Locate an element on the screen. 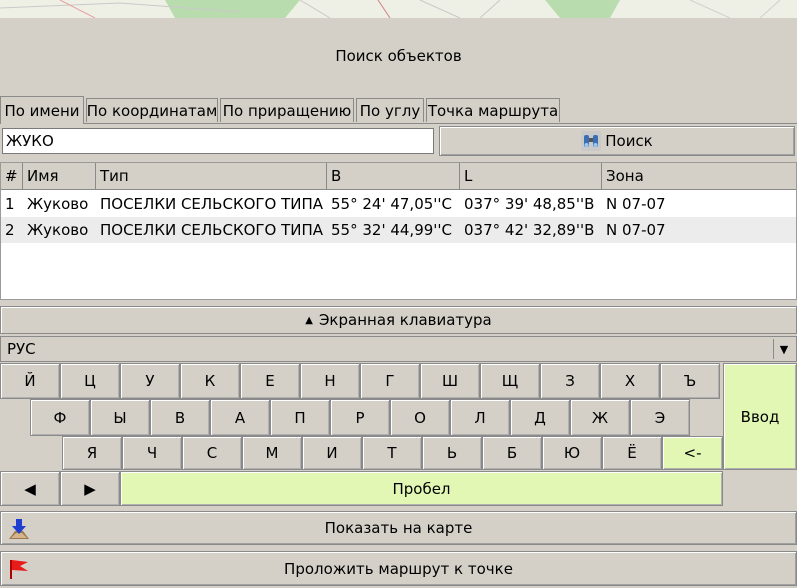  show-on-map-button: Показать на карте is located at coordinates (398, 528).